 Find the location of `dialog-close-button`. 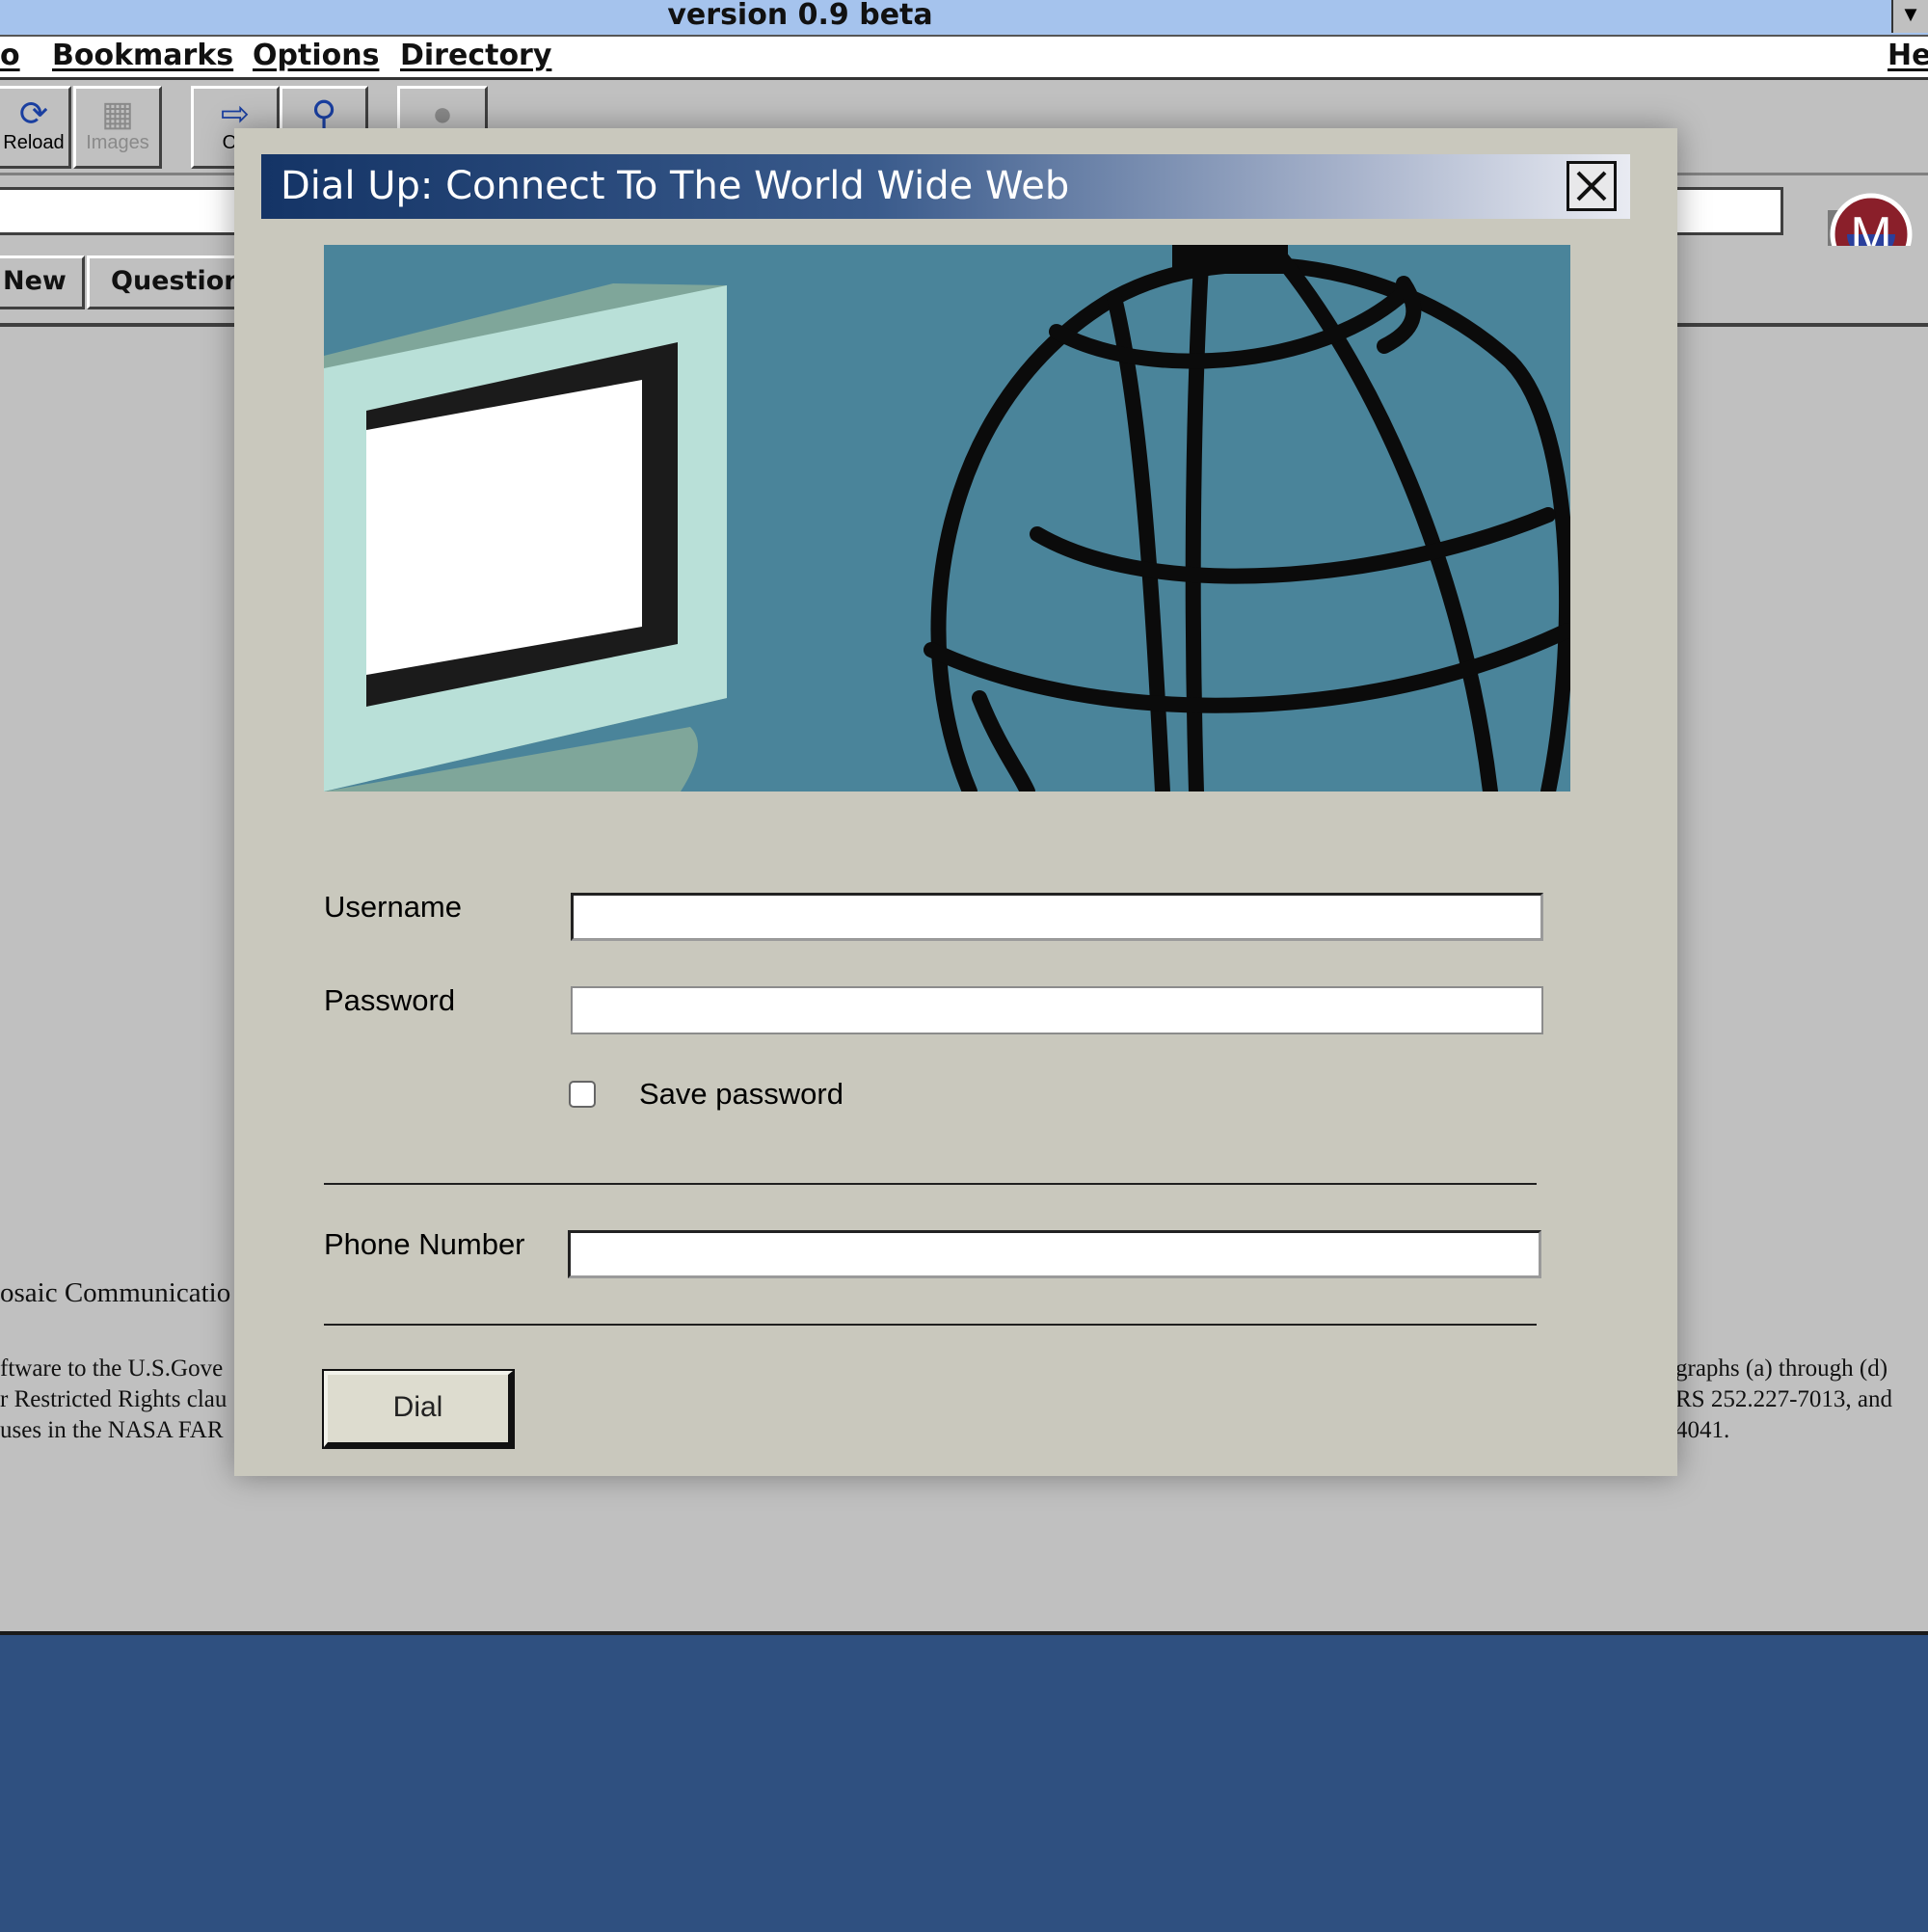

dialog-close-button is located at coordinates (1591, 186).